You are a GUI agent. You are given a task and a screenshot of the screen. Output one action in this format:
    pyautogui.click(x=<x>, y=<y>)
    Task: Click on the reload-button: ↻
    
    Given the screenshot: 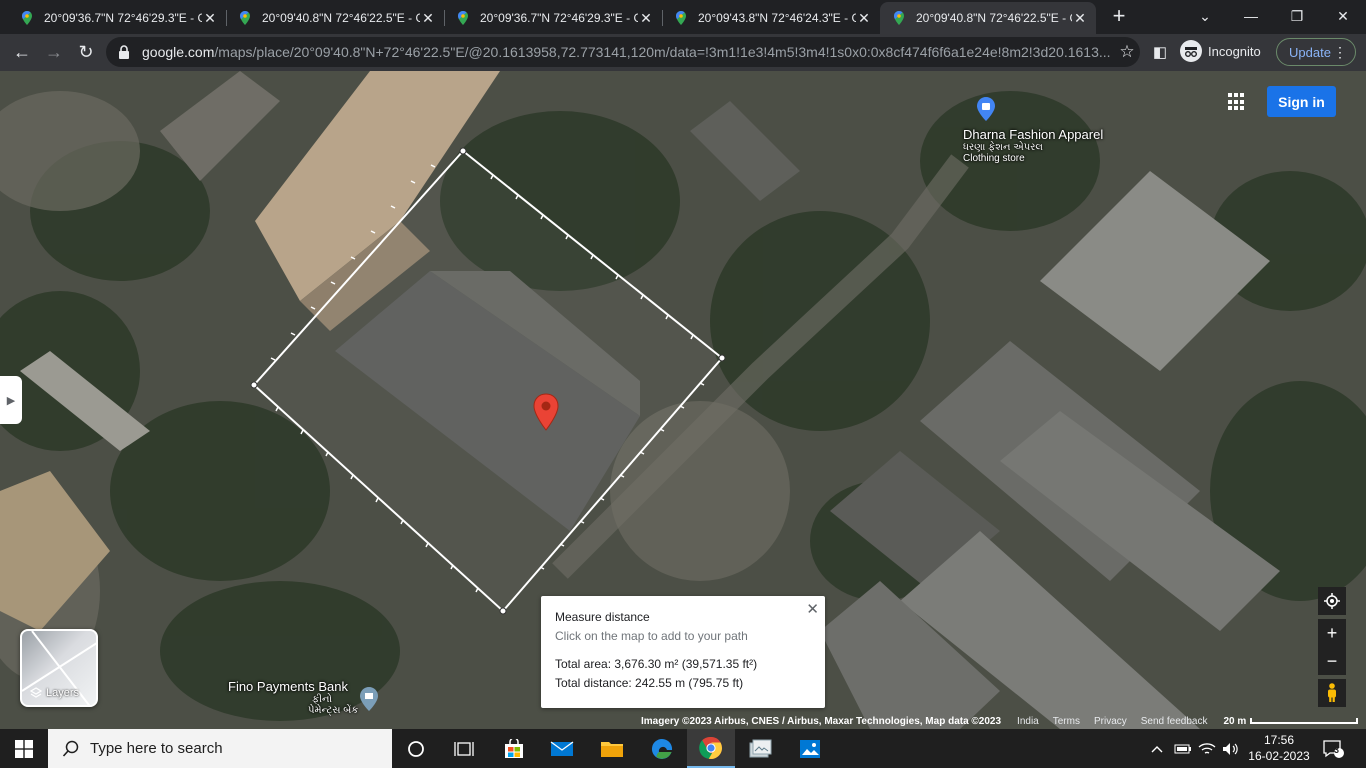 What is the action you would take?
    pyautogui.click(x=86, y=52)
    